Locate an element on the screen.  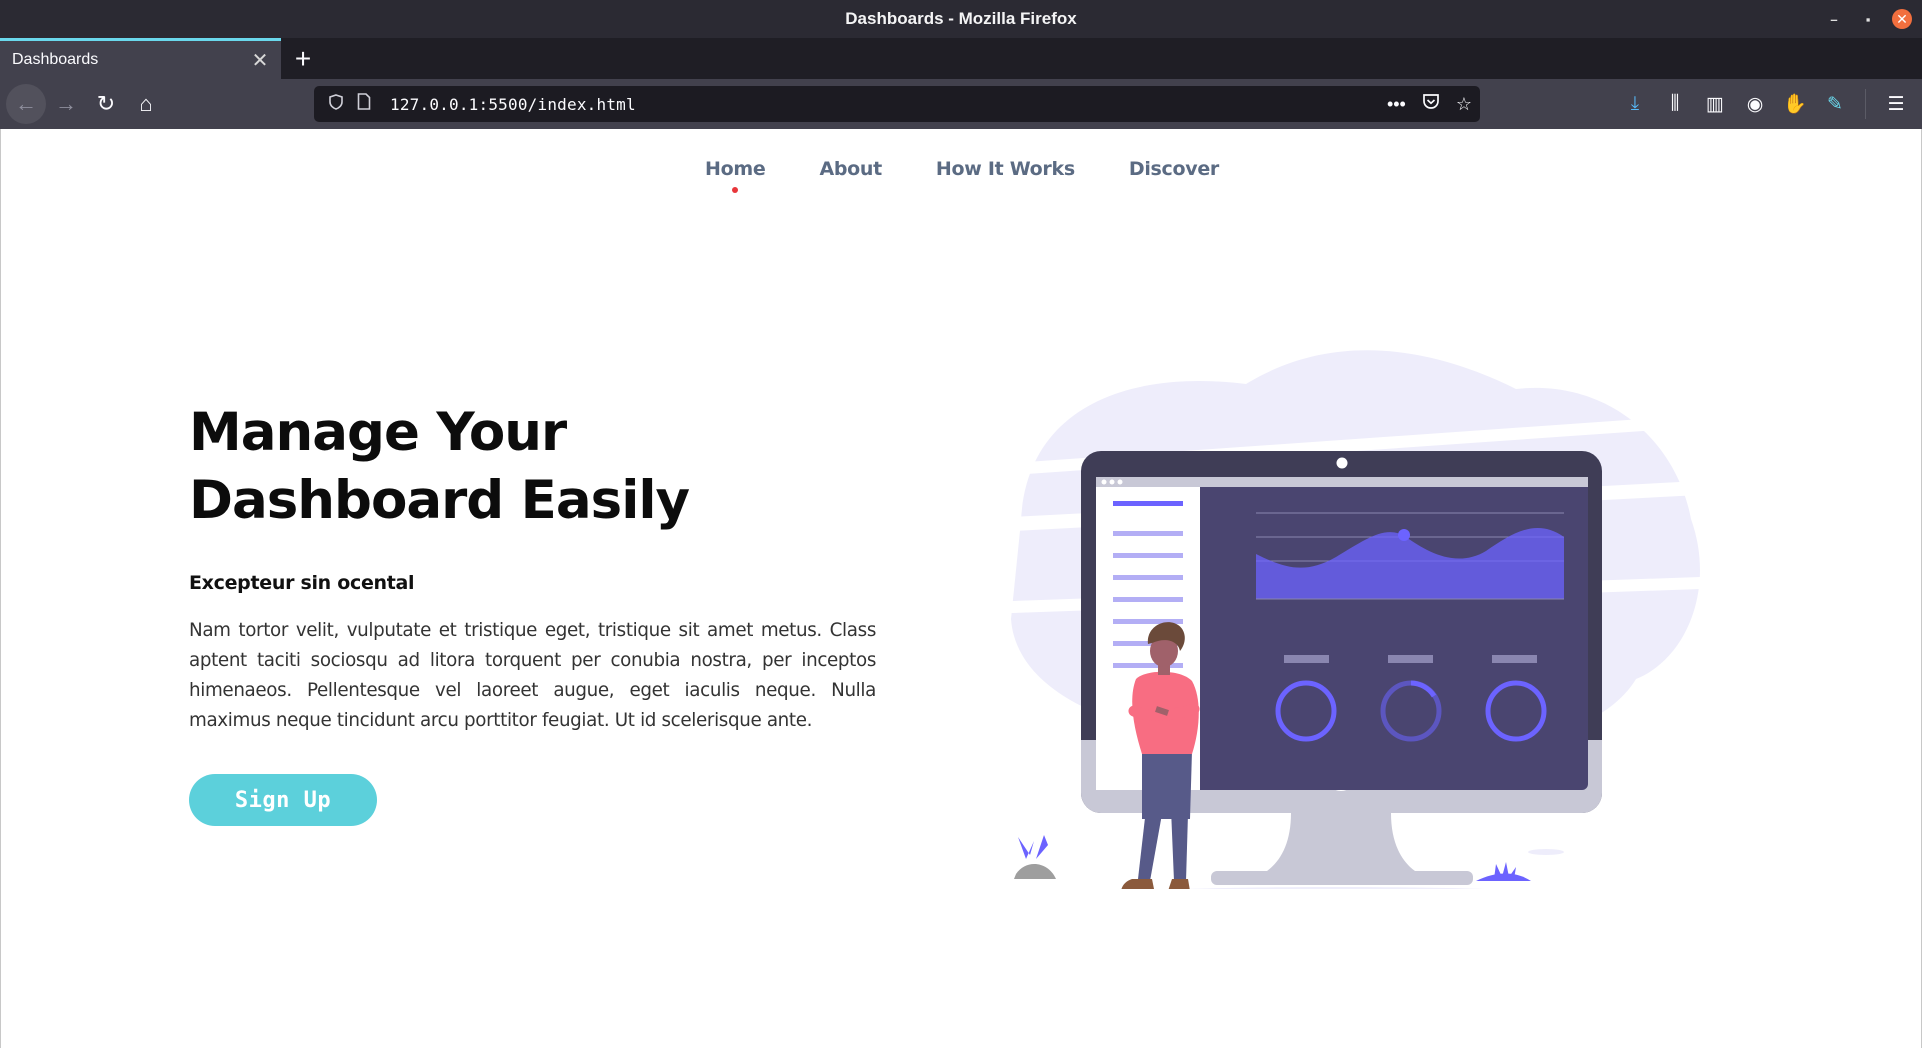
person-hand is located at coordinates (1162, 711).